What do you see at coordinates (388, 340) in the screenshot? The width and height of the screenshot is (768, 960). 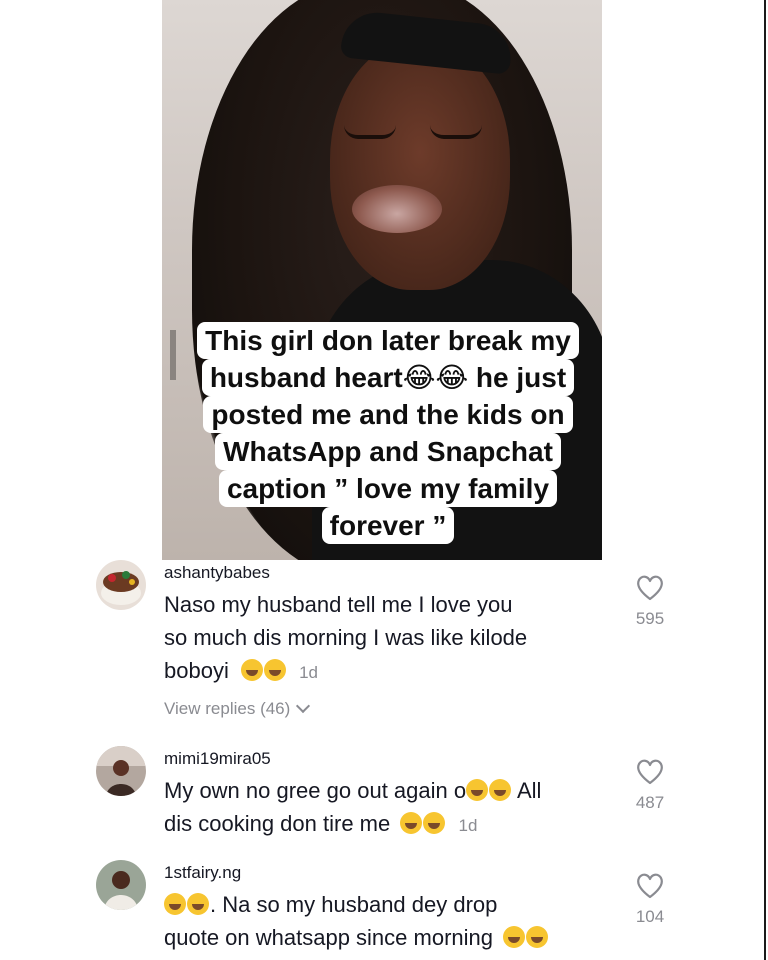 I see `caption-line: This girl don later break my` at bounding box center [388, 340].